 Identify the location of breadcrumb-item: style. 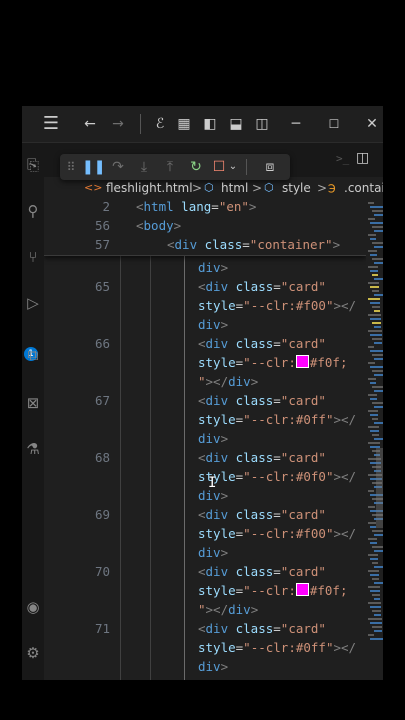
(296, 188).